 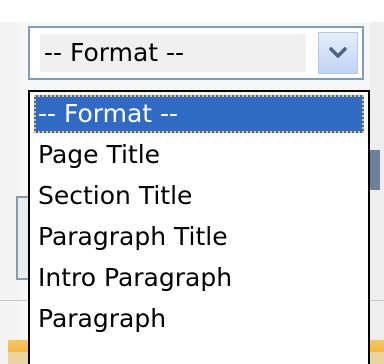 I want to click on option-page-title: Page Title, so click(x=199, y=155).